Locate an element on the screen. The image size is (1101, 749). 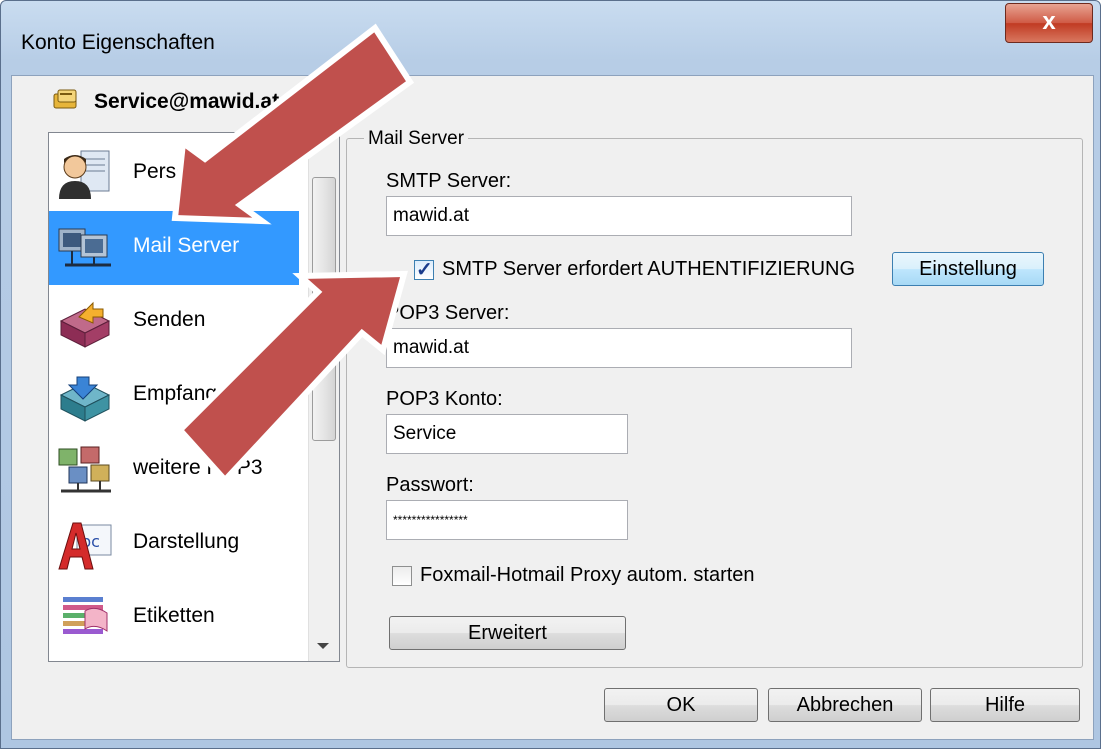
smtp-auth-label: SMTP Server erfordert AUTHENTIFIZIERUNG is located at coordinates (649, 269).